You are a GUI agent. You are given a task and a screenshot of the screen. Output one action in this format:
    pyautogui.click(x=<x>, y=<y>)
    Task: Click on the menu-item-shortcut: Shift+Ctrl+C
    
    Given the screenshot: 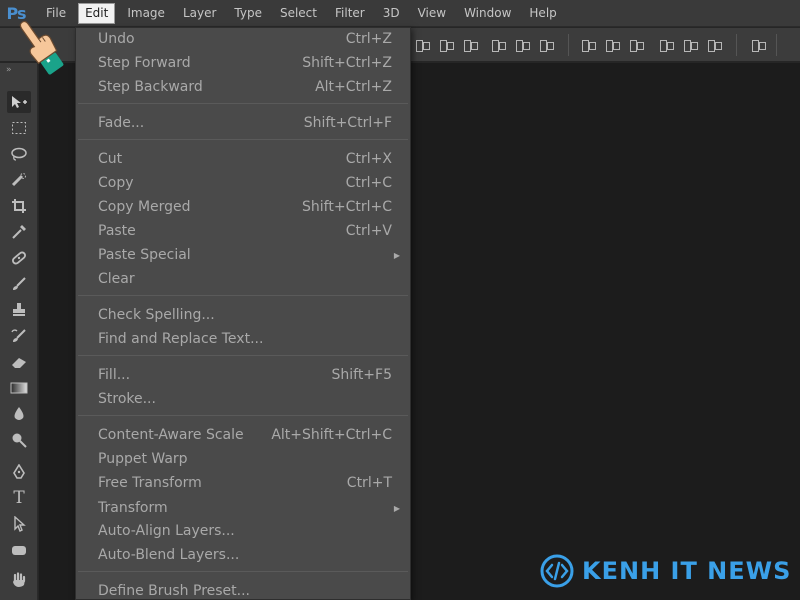 What is the action you would take?
    pyautogui.click(x=347, y=207)
    